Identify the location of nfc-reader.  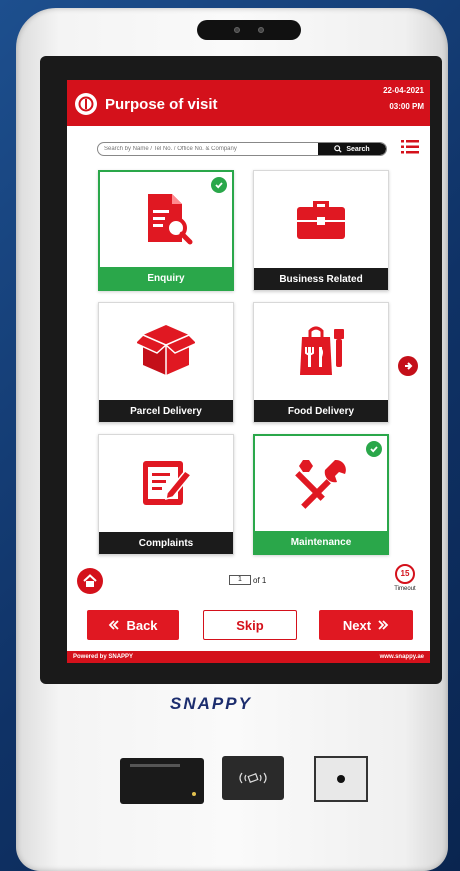
(253, 778).